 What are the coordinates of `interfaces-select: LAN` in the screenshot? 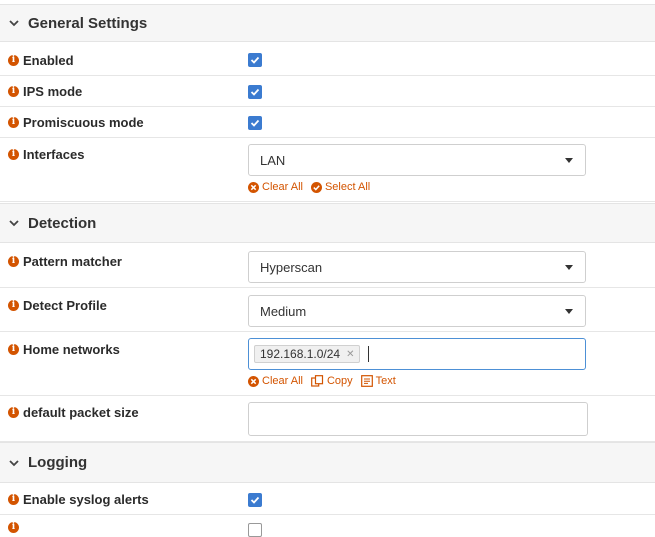 It's located at (417, 160).